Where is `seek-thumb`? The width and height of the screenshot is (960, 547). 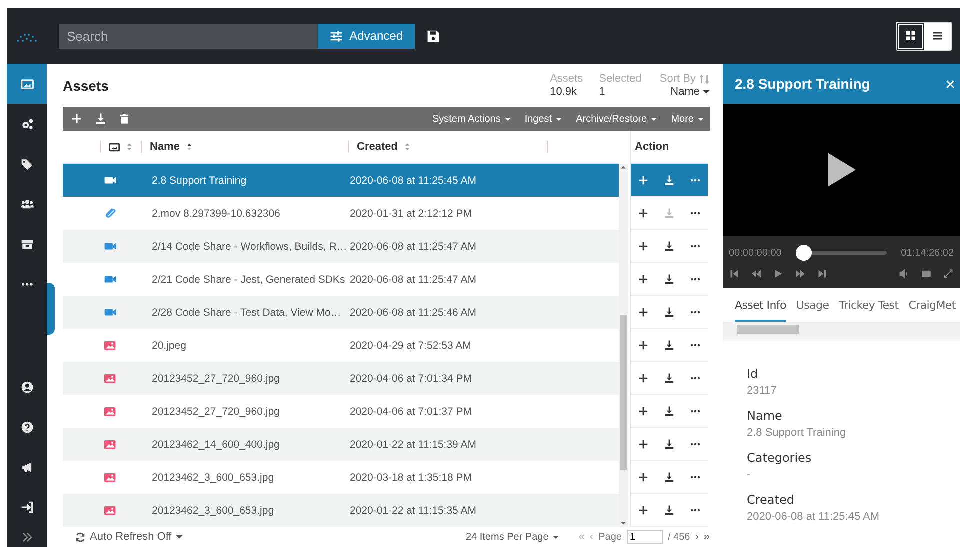
seek-thumb is located at coordinates (804, 253).